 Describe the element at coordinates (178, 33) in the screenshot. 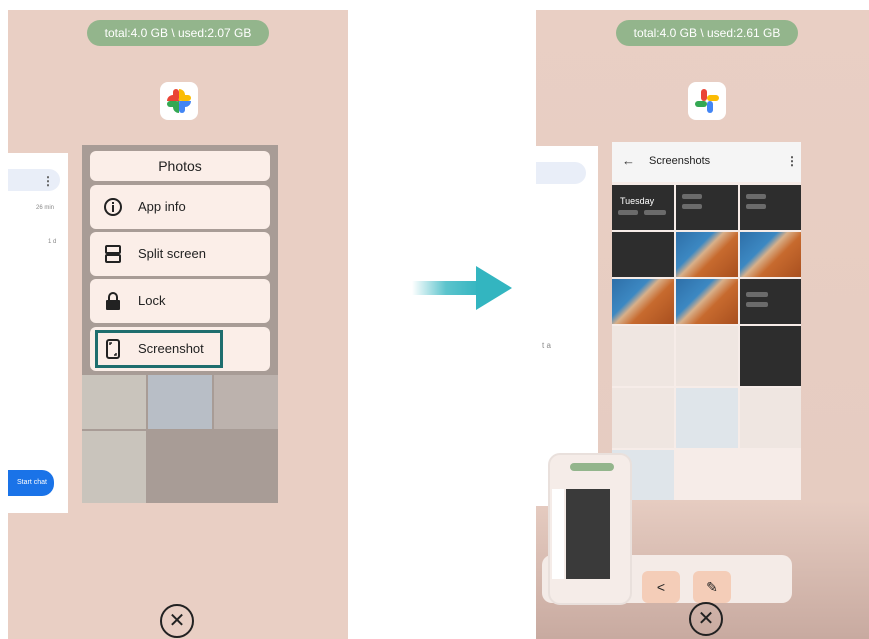

I see `memory-usage-pill: total:4.0 GB \ used:2.07 GB` at that location.